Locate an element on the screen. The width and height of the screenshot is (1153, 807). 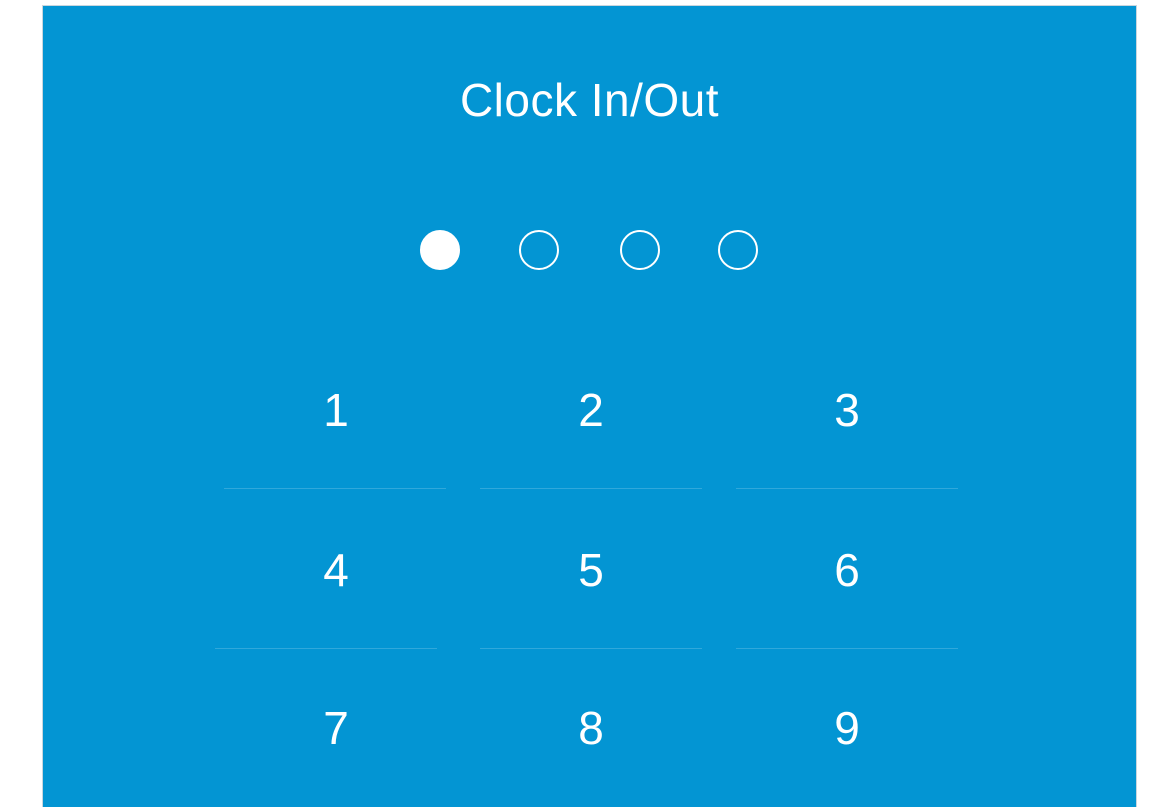
keypad-key-5: 5 is located at coordinates (591, 570).